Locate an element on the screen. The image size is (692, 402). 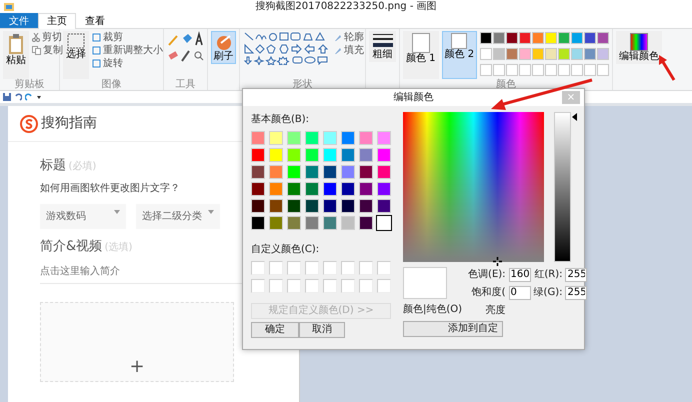
color-1-button: 颜色 1 is located at coordinates (421, 55).